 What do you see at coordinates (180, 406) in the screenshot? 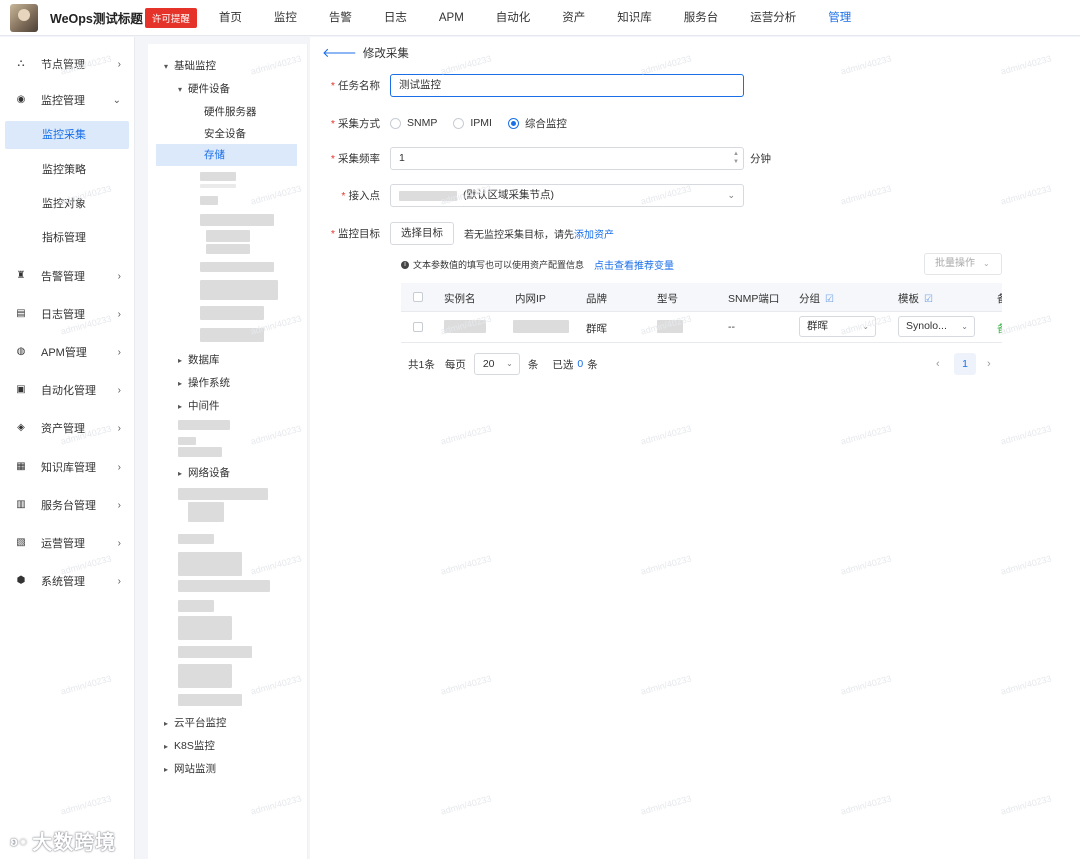
I see `caret-right-icon: ▸` at bounding box center [180, 406].